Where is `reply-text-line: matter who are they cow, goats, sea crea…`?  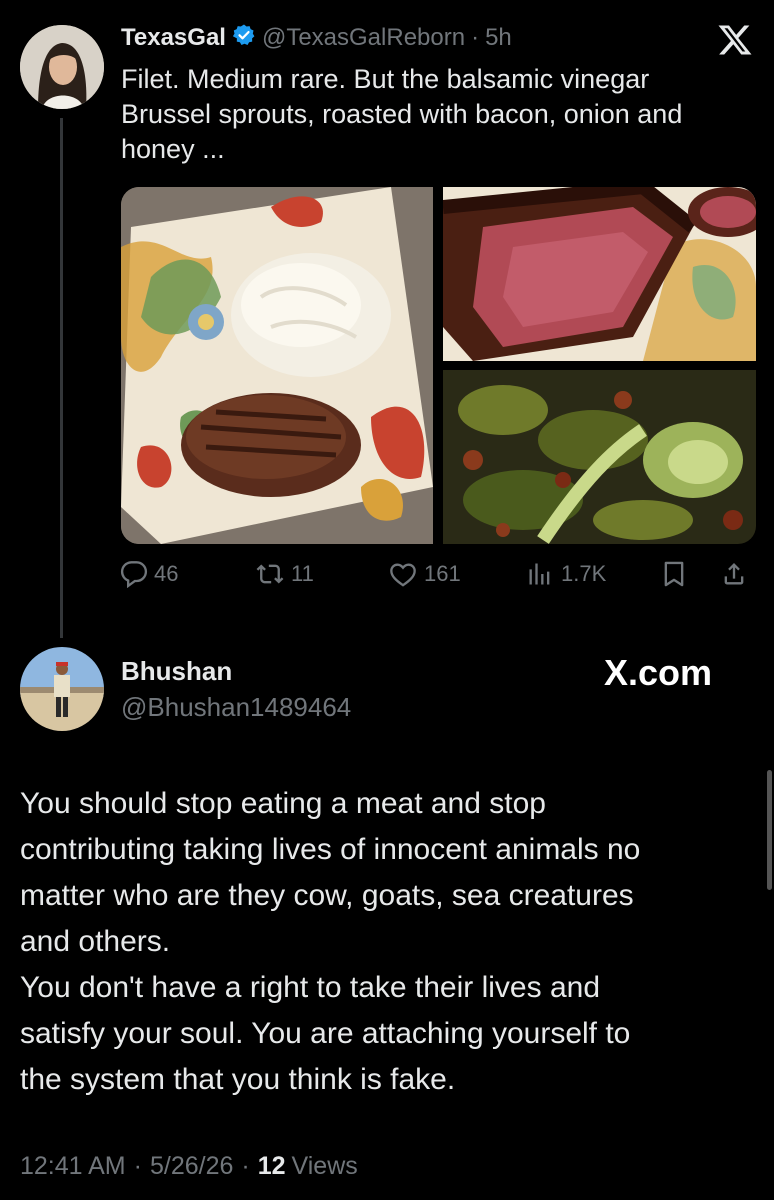 reply-text-line: matter who are they cow, goats, sea crea… is located at coordinates (327, 895).